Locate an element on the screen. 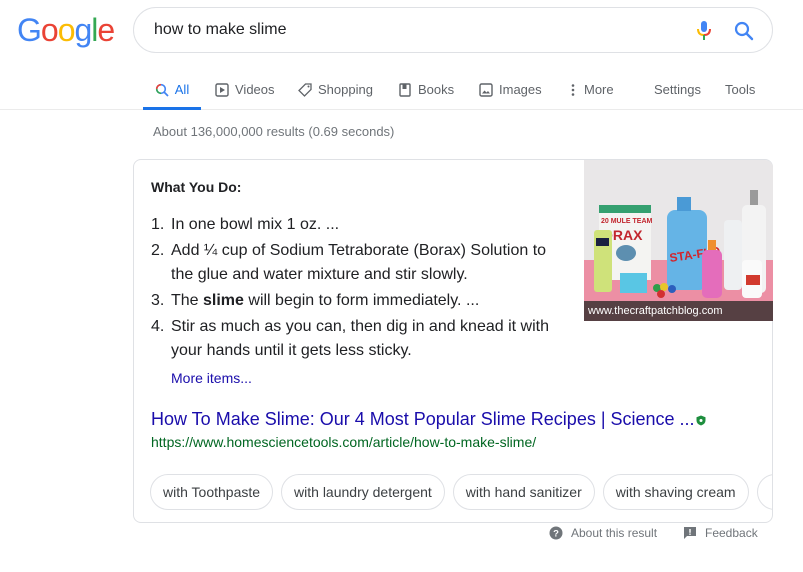  tab-videos: Videos is located at coordinates (245, 89).